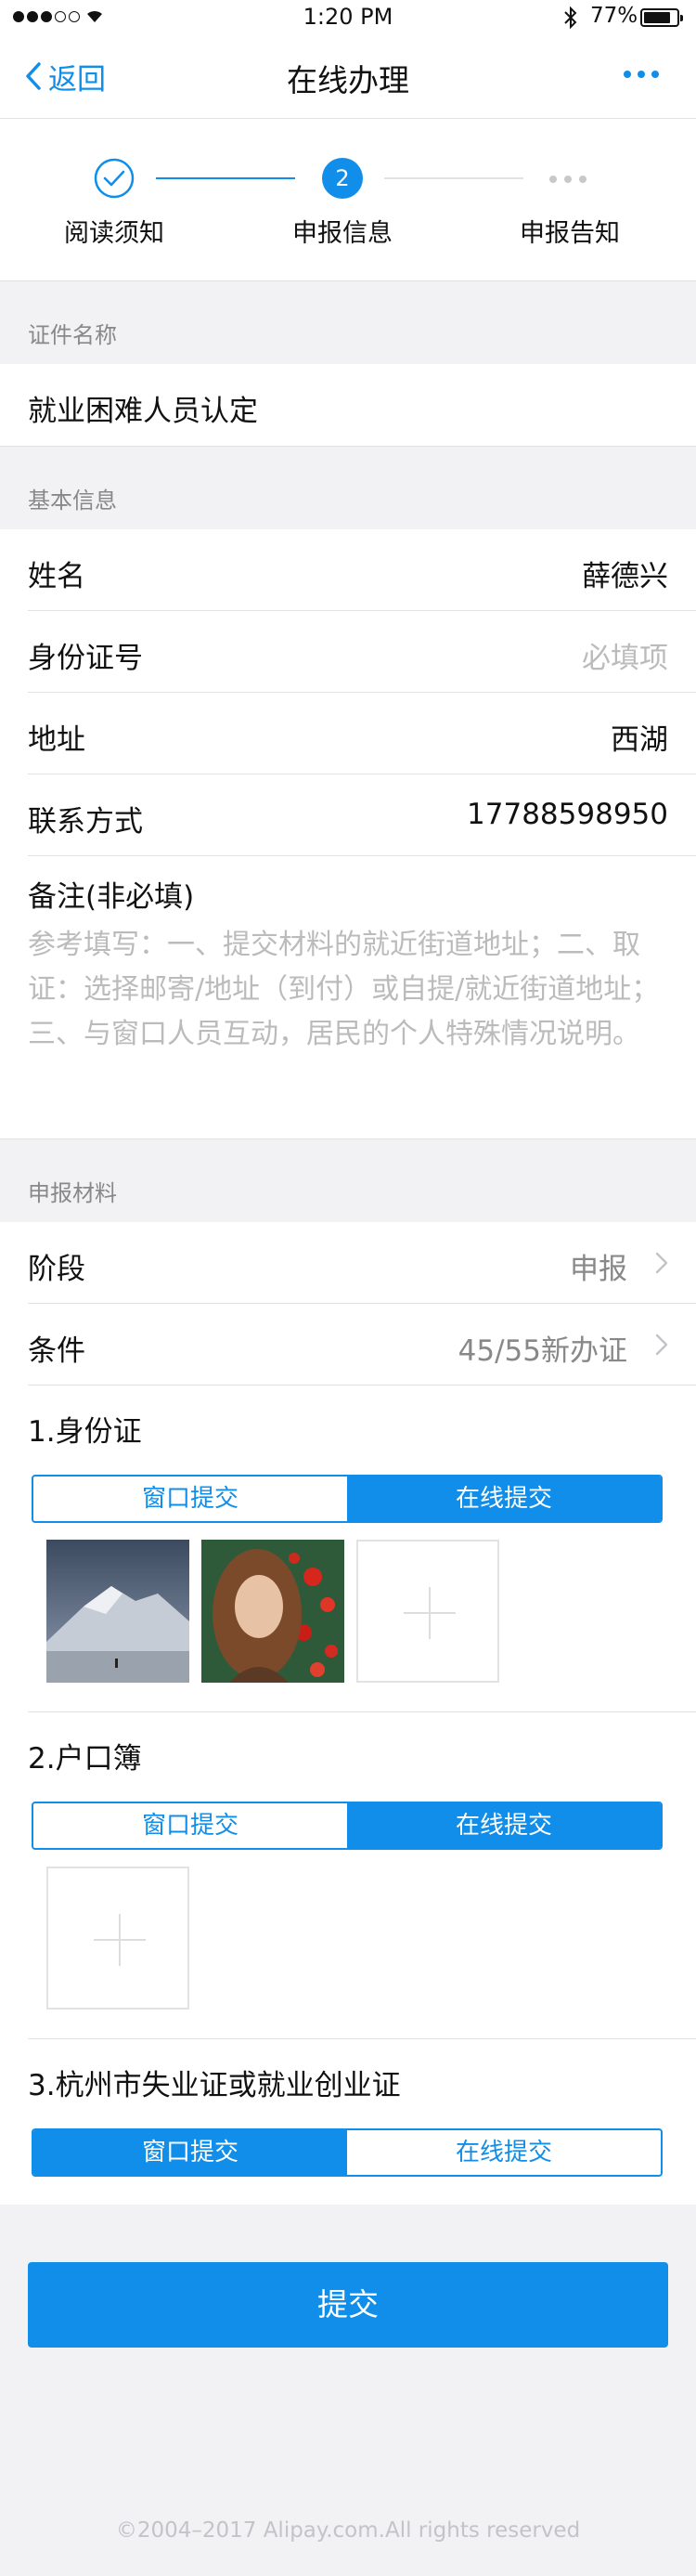  What do you see at coordinates (348, 488) in the screenshot?
I see `section-header-basic: 基本信息` at bounding box center [348, 488].